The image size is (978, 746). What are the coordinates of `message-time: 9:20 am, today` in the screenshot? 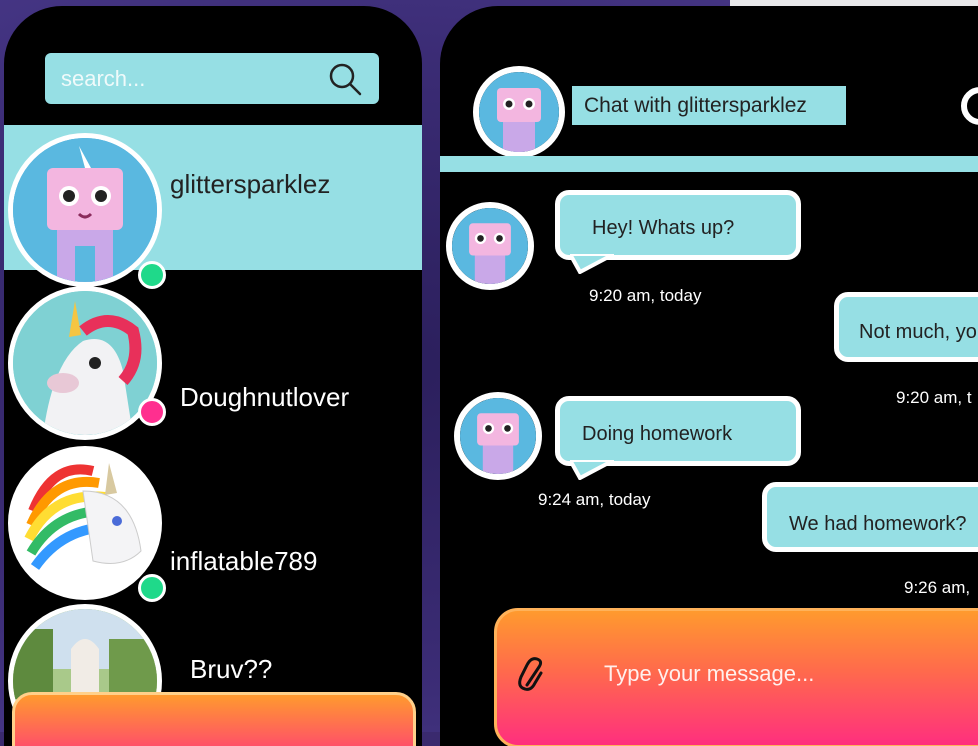 It's located at (645, 295).